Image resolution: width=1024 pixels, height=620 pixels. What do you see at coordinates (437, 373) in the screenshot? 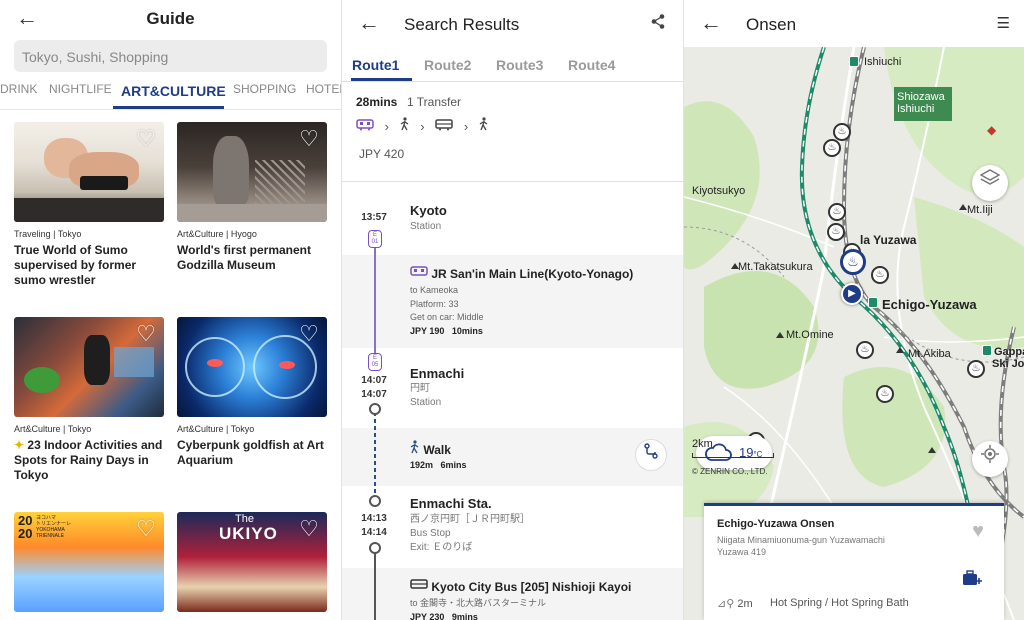
I see `stop-name: Enmachi` at bounding box center [437, 373].